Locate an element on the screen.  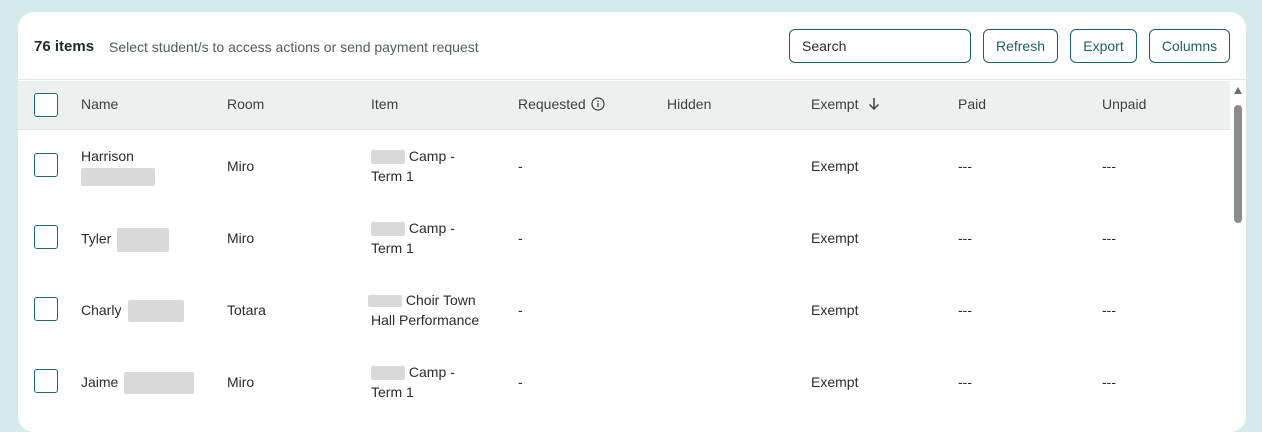
room-cell: Totara is located at coordinates (246, 310).